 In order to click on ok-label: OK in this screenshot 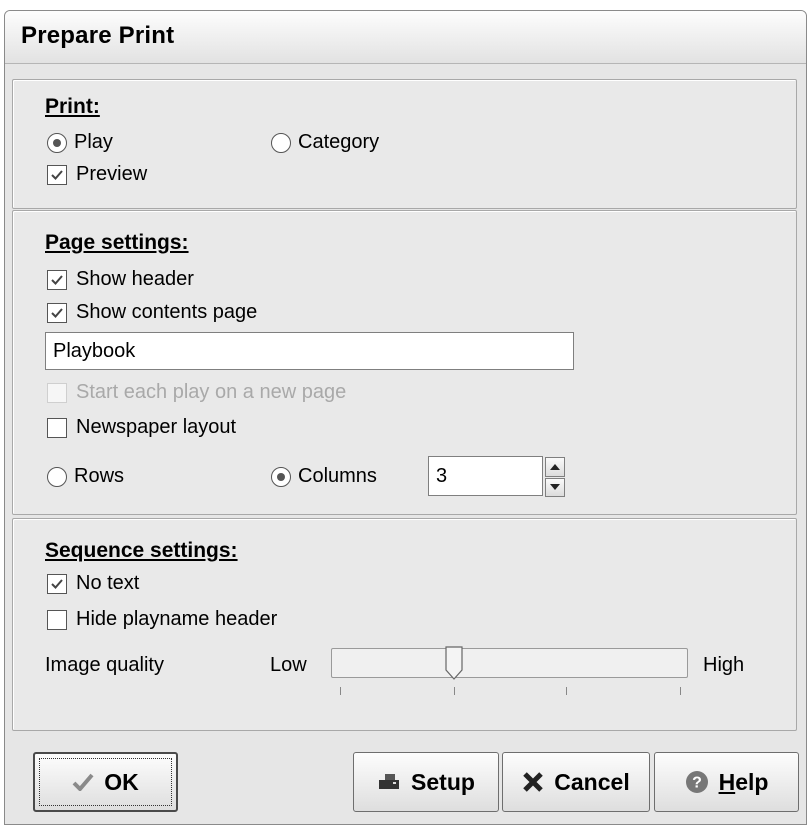, I will do `click(121, 781)`.